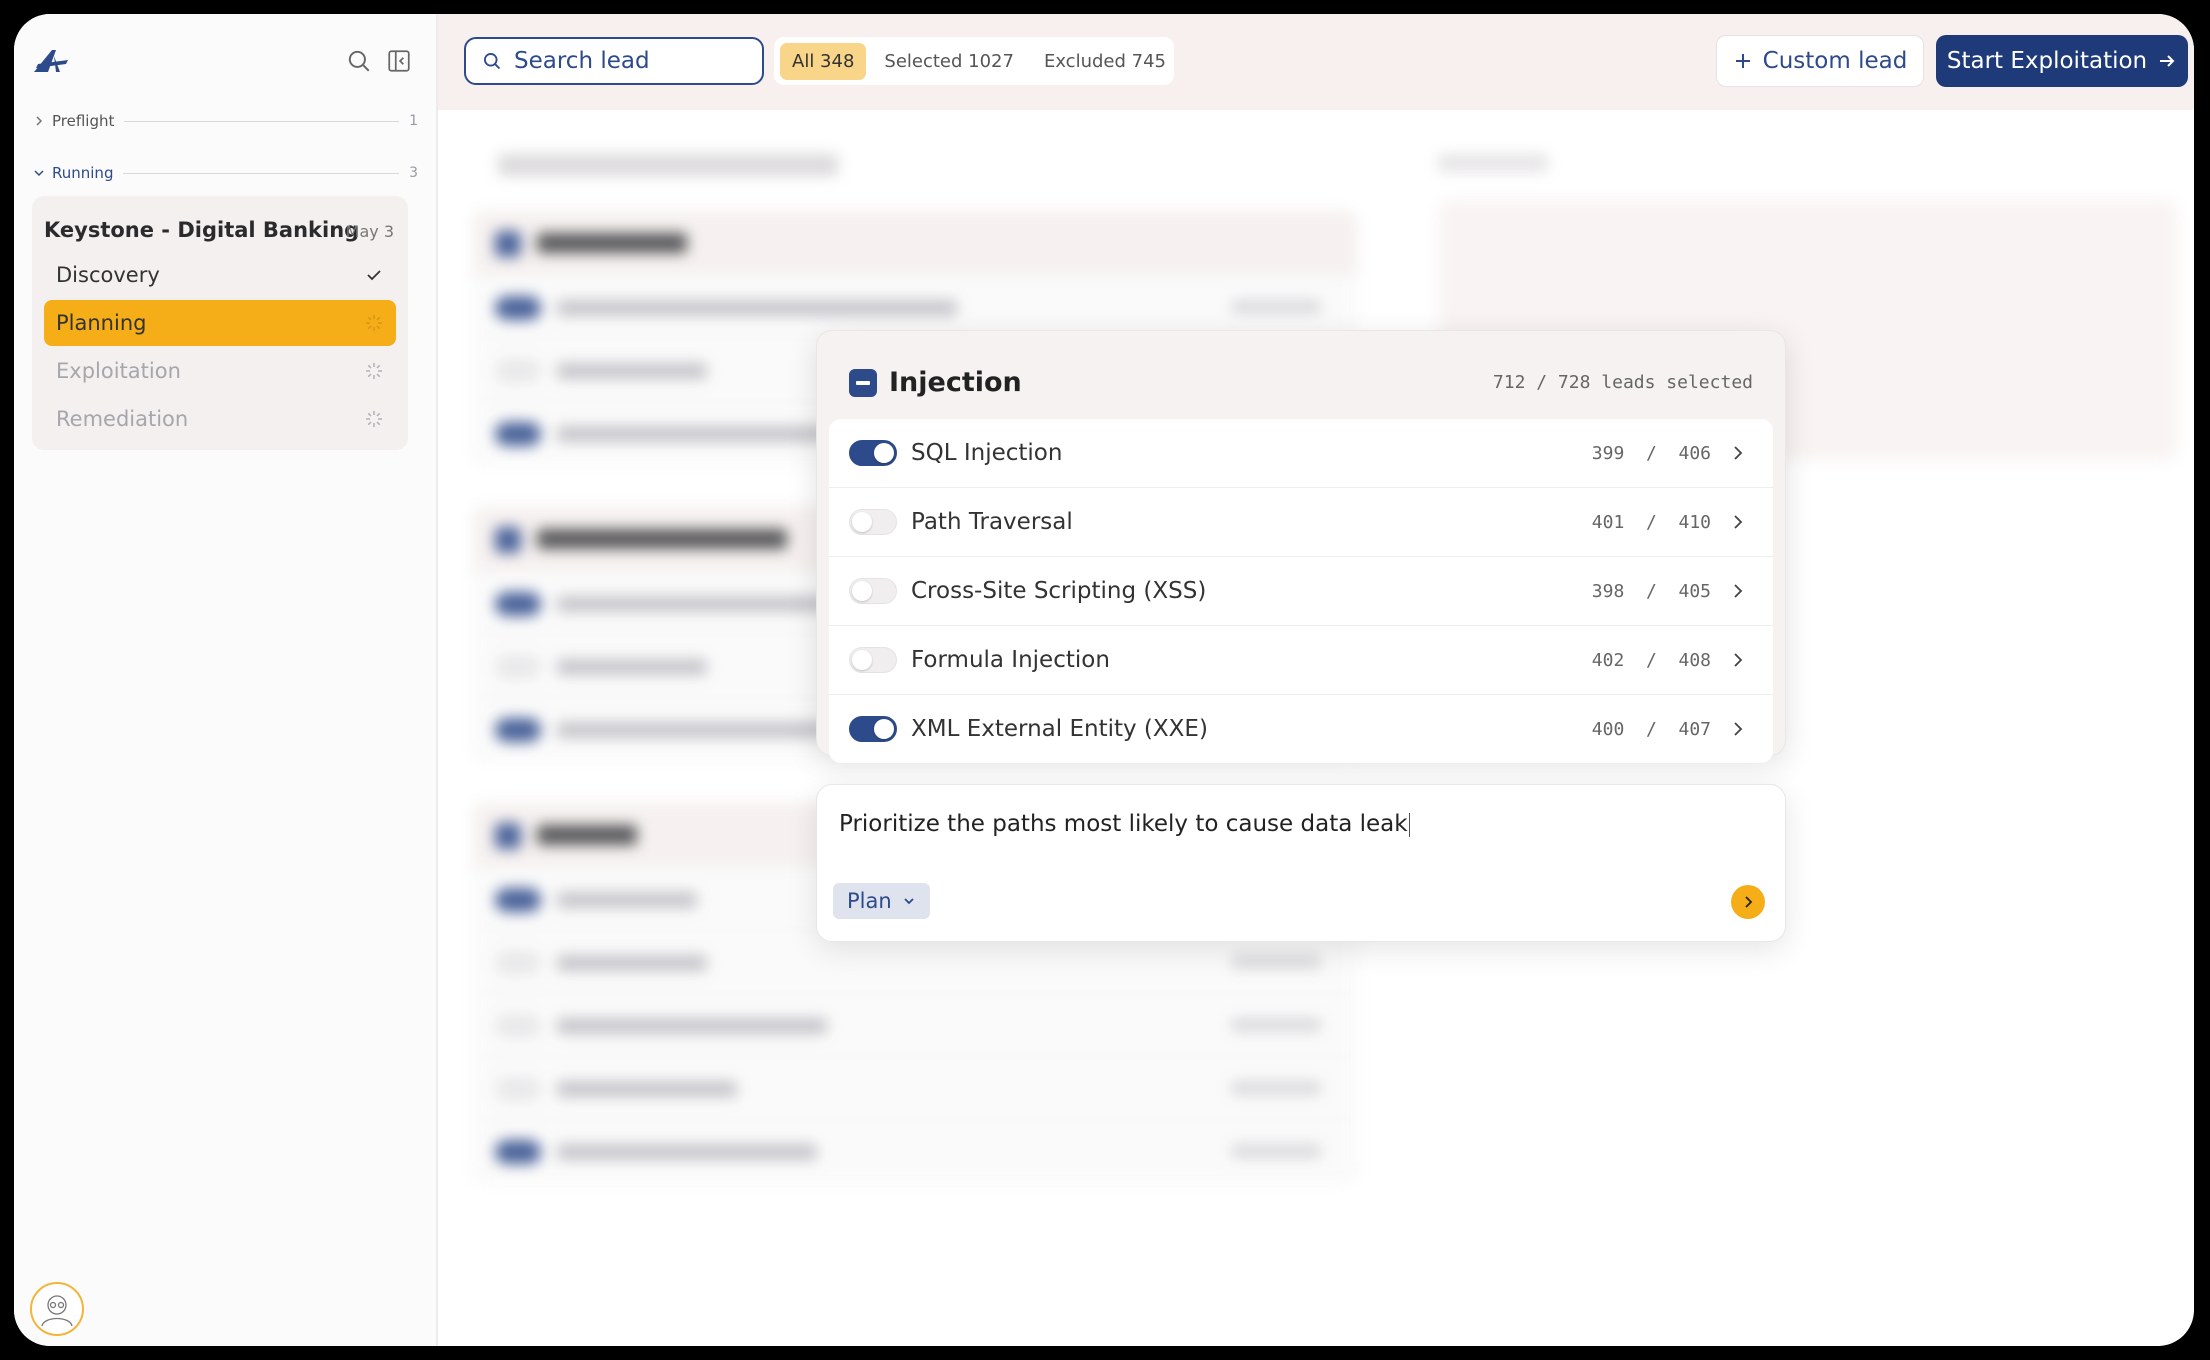 The image size is (2210, 1360). What do you see at coordinates (118, 371) in the screenshot?
I see `step-label: Exploitation` at bounding box center [118, 371].